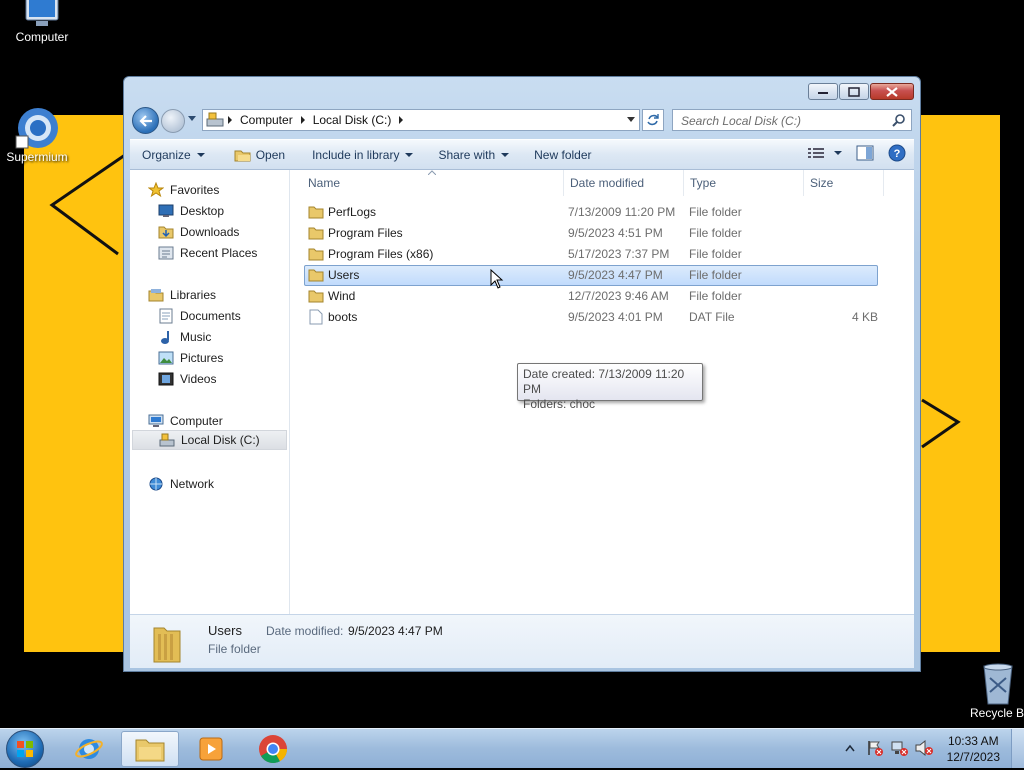  What do you see at coordinates (273, 749) in the screenshot?
I see `taskbar-chrome` at bounding box center [273, 749].